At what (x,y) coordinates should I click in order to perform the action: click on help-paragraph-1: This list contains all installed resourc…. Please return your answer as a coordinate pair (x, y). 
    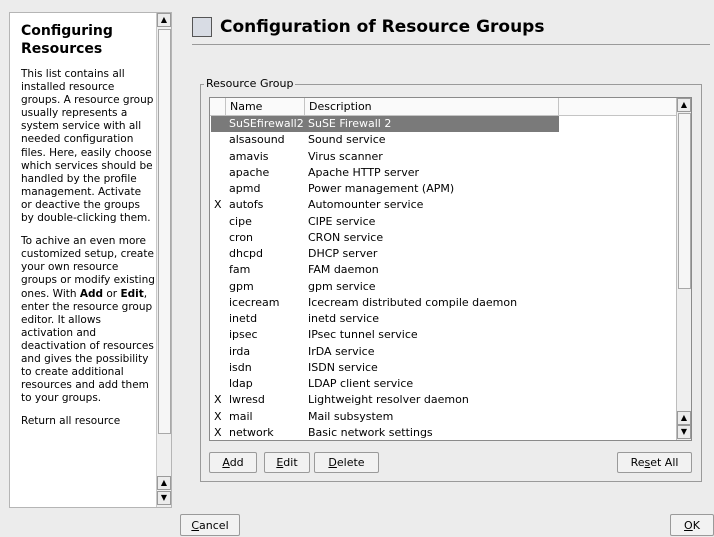
    Looking at the image, I should click on (87, 146).